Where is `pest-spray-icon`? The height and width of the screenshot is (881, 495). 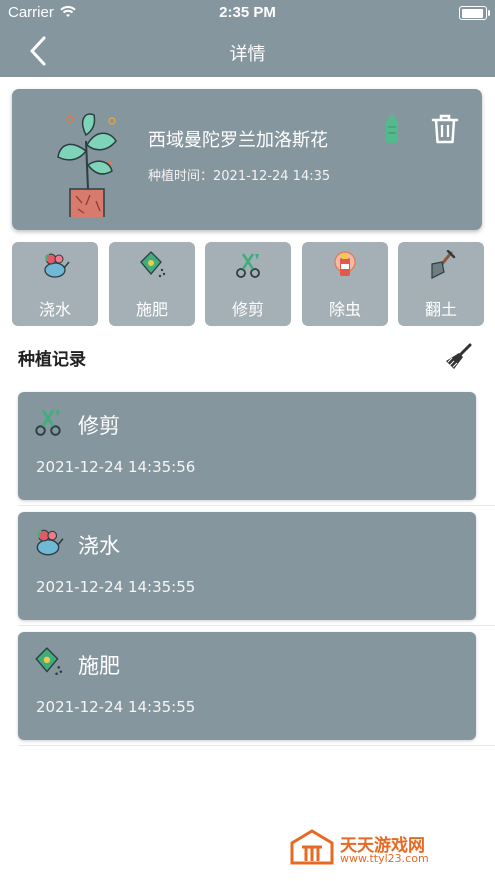 pest-spray-icon is located at coordinates (345, 263).